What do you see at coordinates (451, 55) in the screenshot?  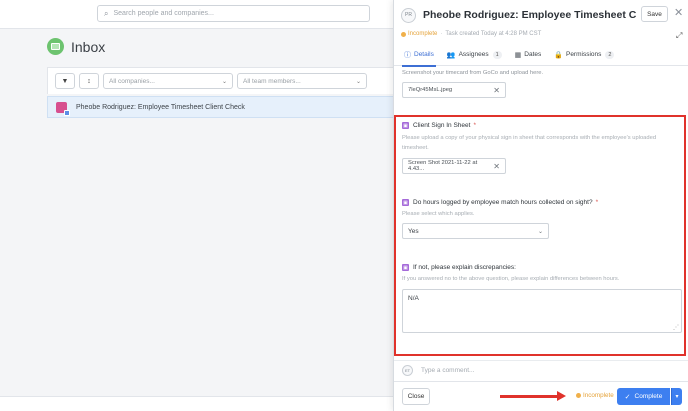 I see `people-icon: 👥` at bounding box center [451, 55].